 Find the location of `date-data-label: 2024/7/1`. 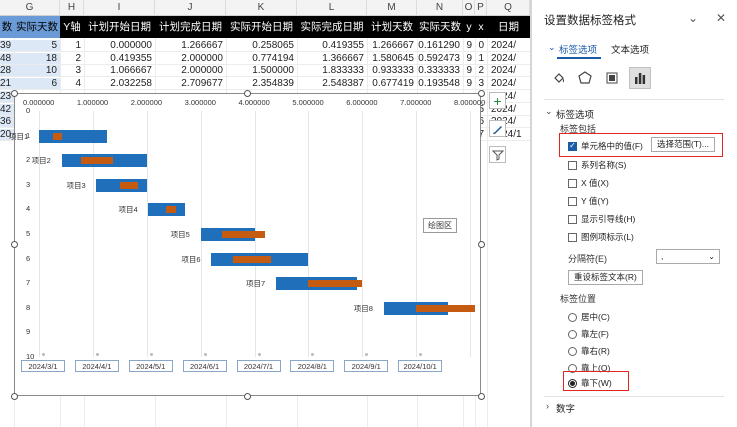

date-data-label: 2024/7/1 is located at coordinates (258, 366).